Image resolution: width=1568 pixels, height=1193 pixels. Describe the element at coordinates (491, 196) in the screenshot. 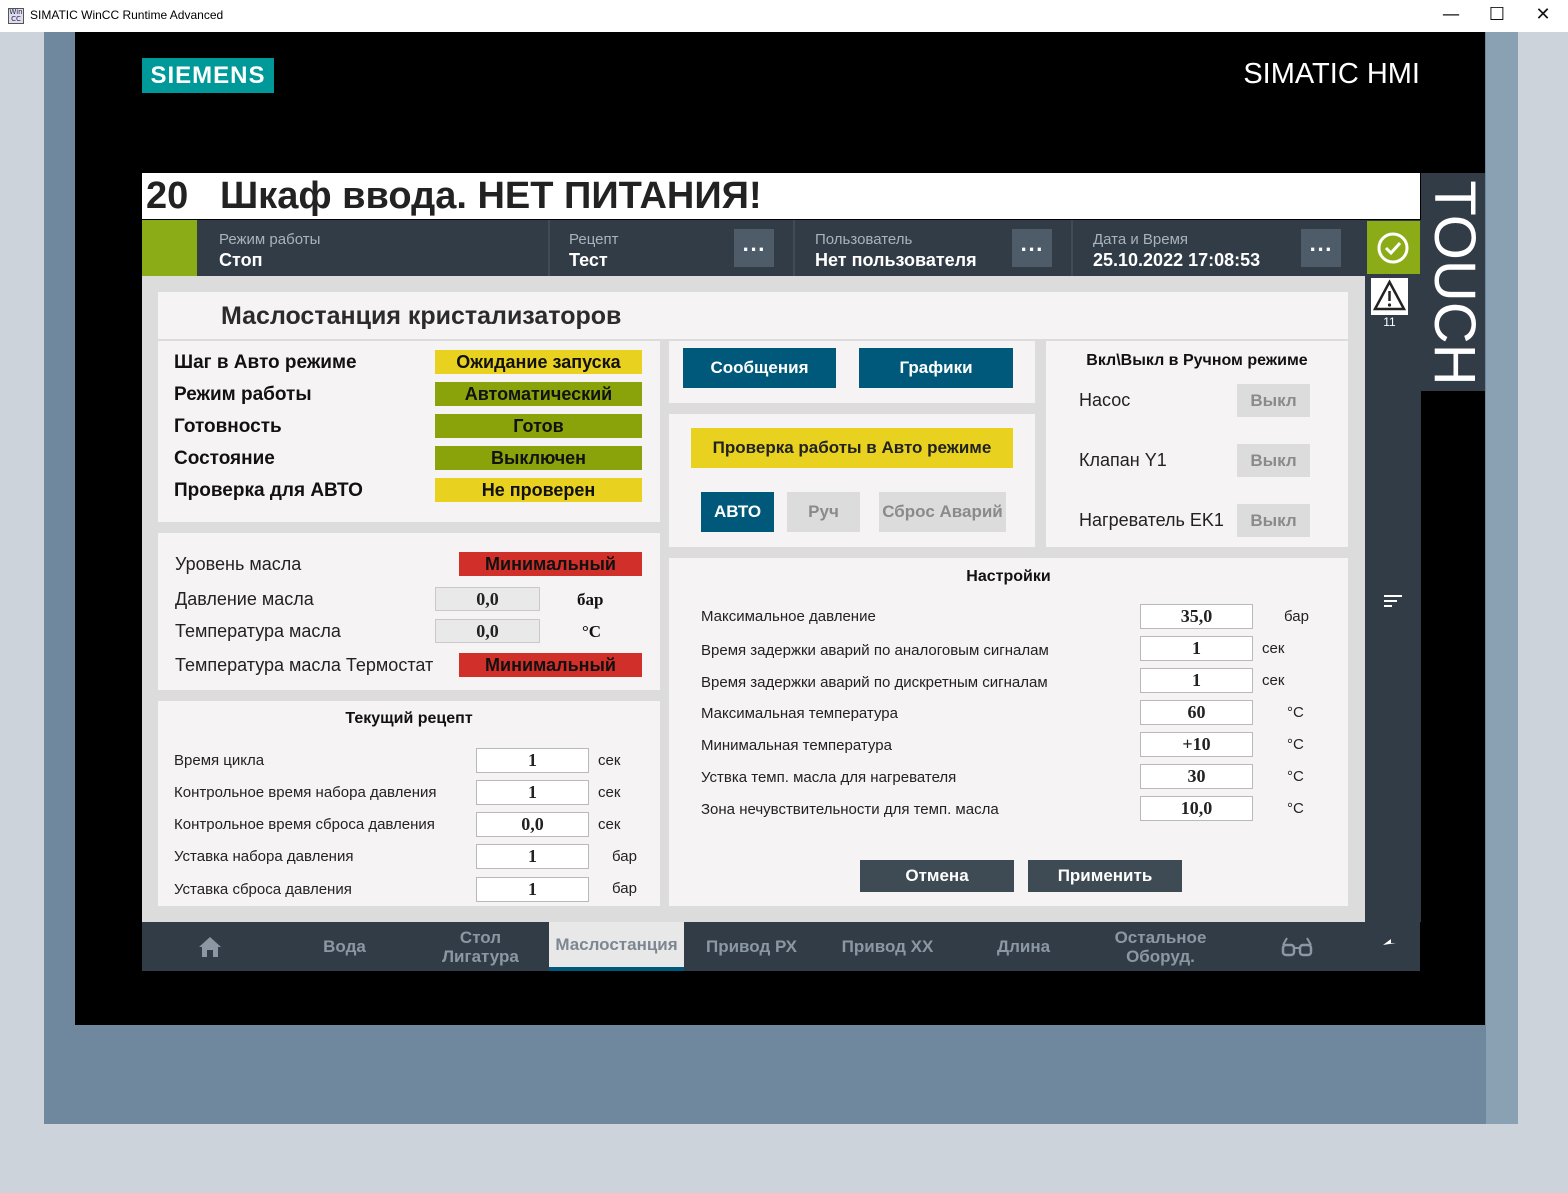

I see `alarm-text: Шкаф ввода. НЕТ ПИТАНИЯ!` at that location.